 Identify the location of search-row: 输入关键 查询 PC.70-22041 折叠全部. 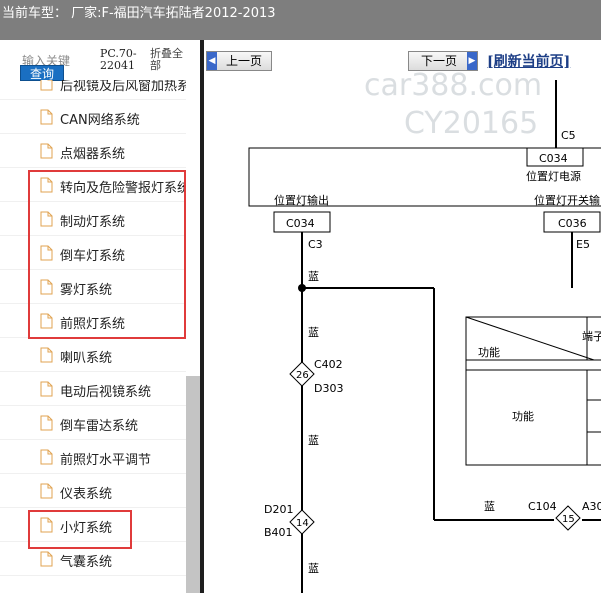
(100, 60).